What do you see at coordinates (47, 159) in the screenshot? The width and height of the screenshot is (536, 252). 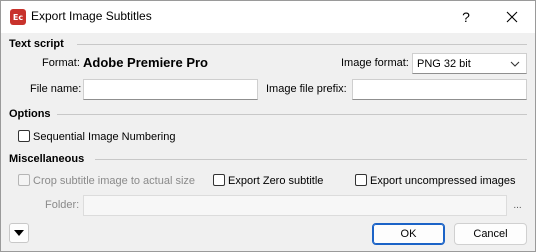 I see `section-miscellaneous: Miscellaneous` at bounding box center [47, 159].